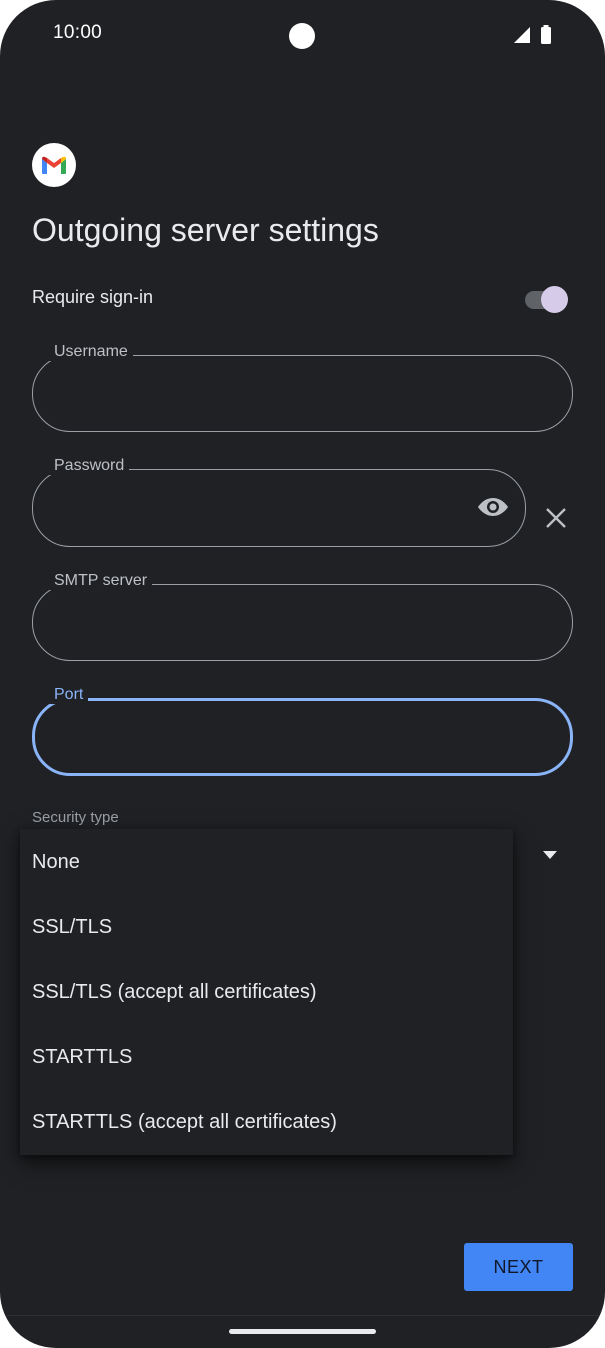 The image size is (605, 1348). Describe the element at coordinates (302, 731) in the screenshot. I see `port-field: Port` at that location.